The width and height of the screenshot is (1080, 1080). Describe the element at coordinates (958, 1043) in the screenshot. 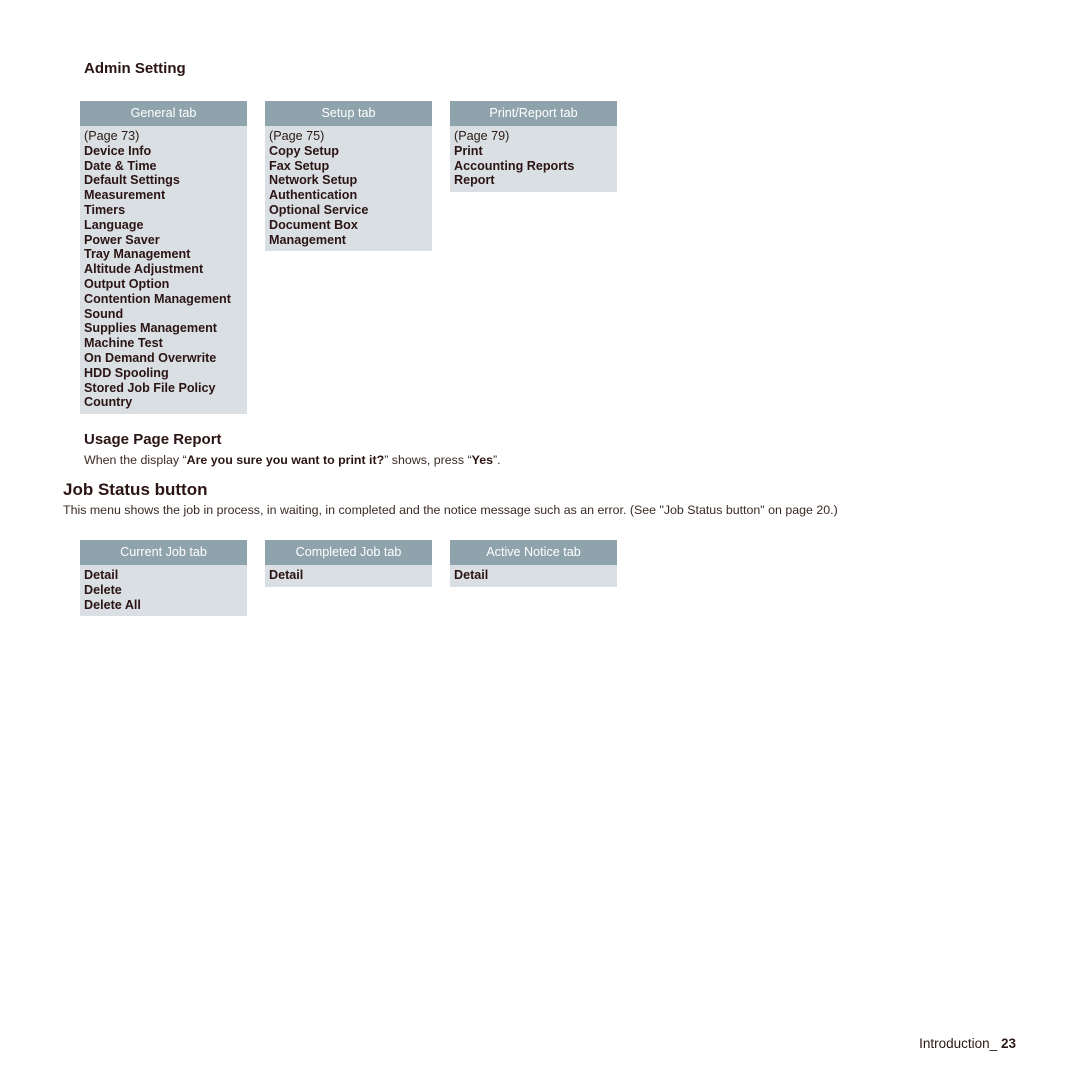

I see `footer-section: Introduction_` at that location.